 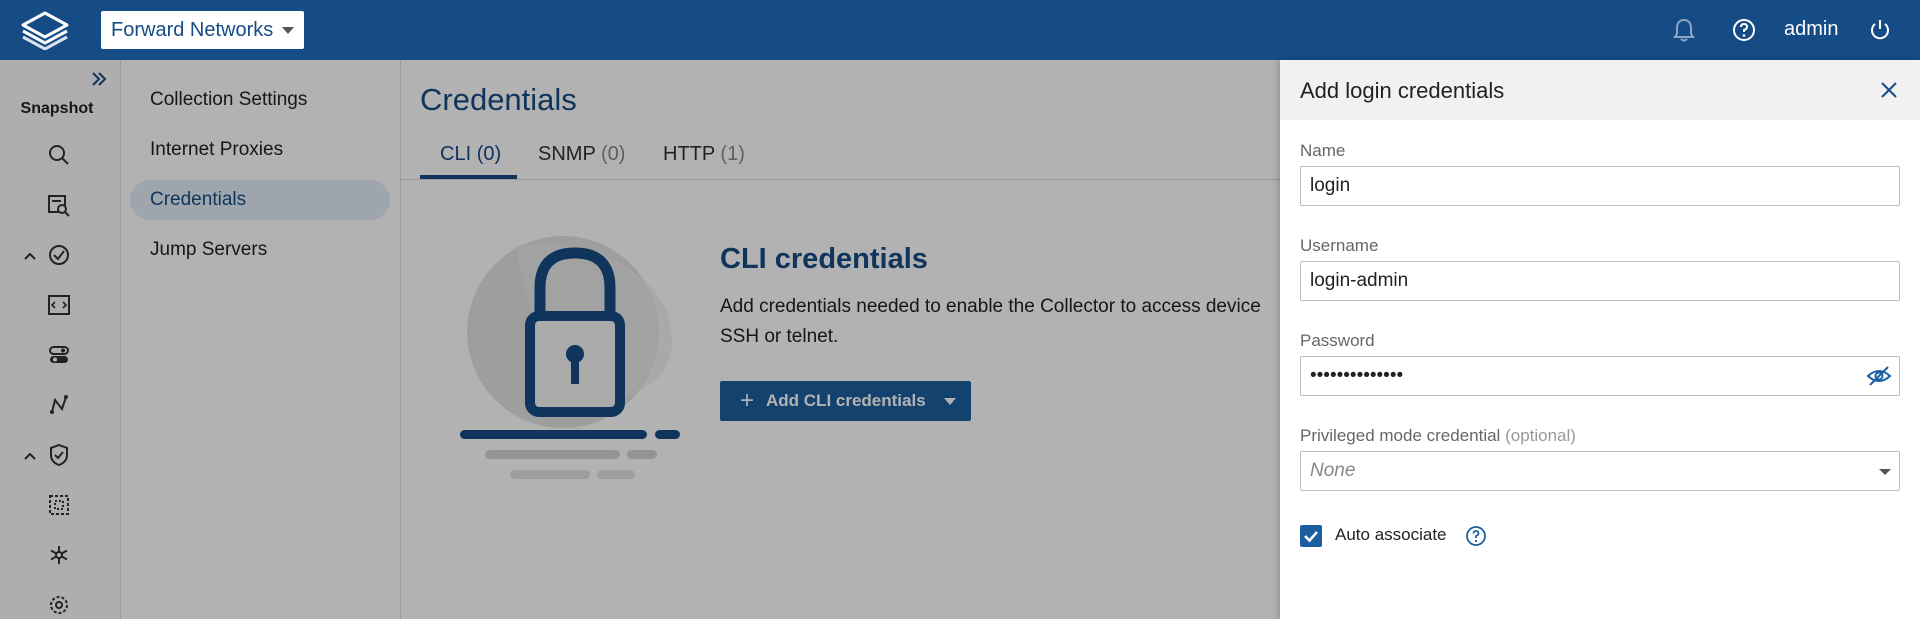 What do you see at coordinates (45, 30) in the screenshot?
I see `logo-icon` at bounding box center [45, 30].